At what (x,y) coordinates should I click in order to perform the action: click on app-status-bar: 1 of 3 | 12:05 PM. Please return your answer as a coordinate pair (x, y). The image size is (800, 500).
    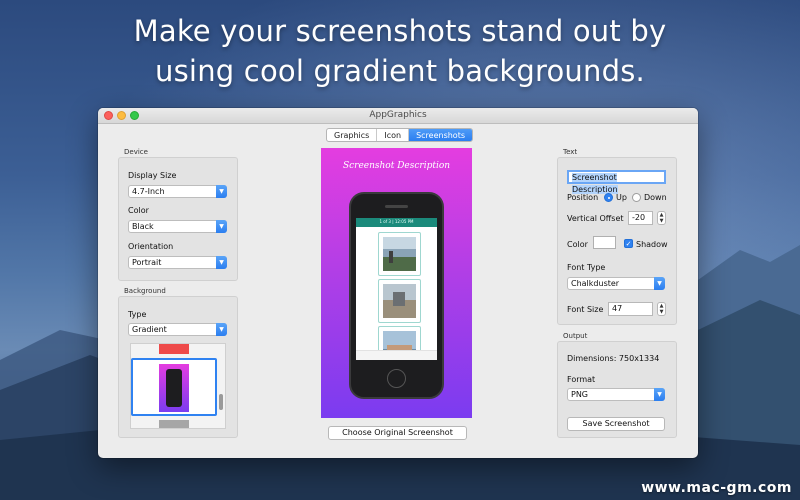
    Looking at the image, I should click on (396, 222).